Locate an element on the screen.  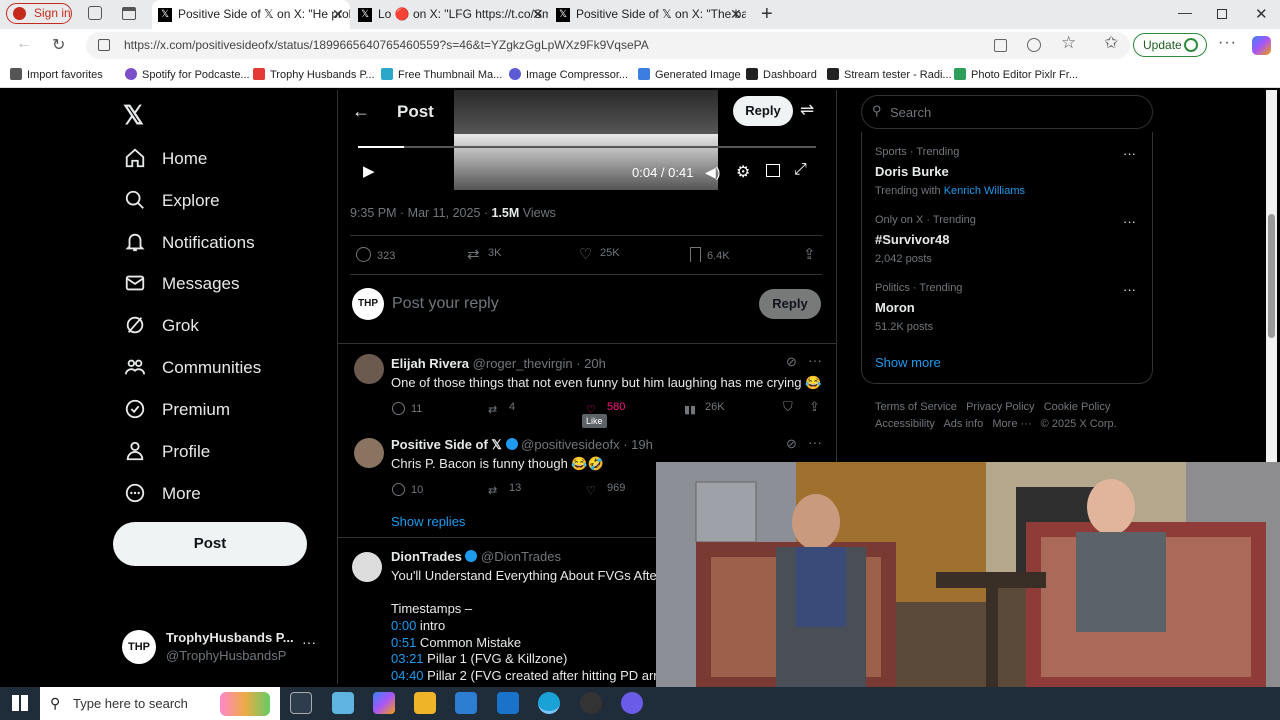
footer-link: More ··· is located at coordinates (1011, 424).